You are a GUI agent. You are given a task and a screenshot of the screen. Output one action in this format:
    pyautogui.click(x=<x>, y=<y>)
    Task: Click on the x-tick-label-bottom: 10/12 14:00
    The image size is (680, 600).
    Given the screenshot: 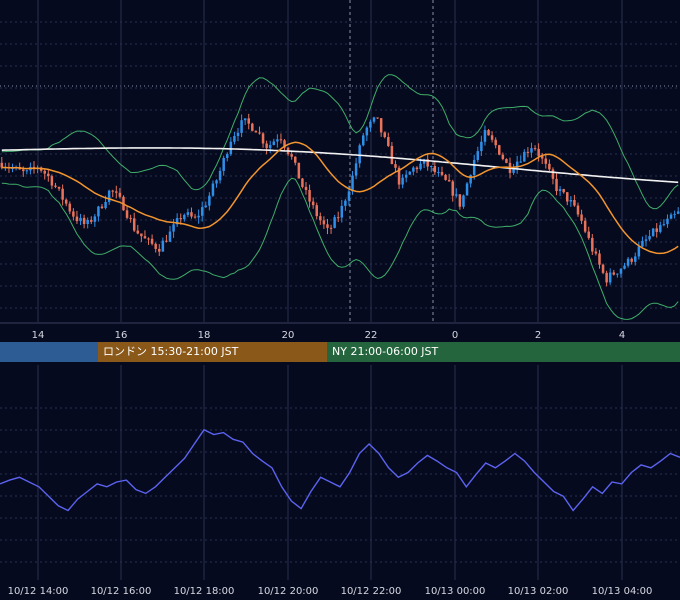 What is the action you would take?
    pyautogui.click(x=38, y=591)
    